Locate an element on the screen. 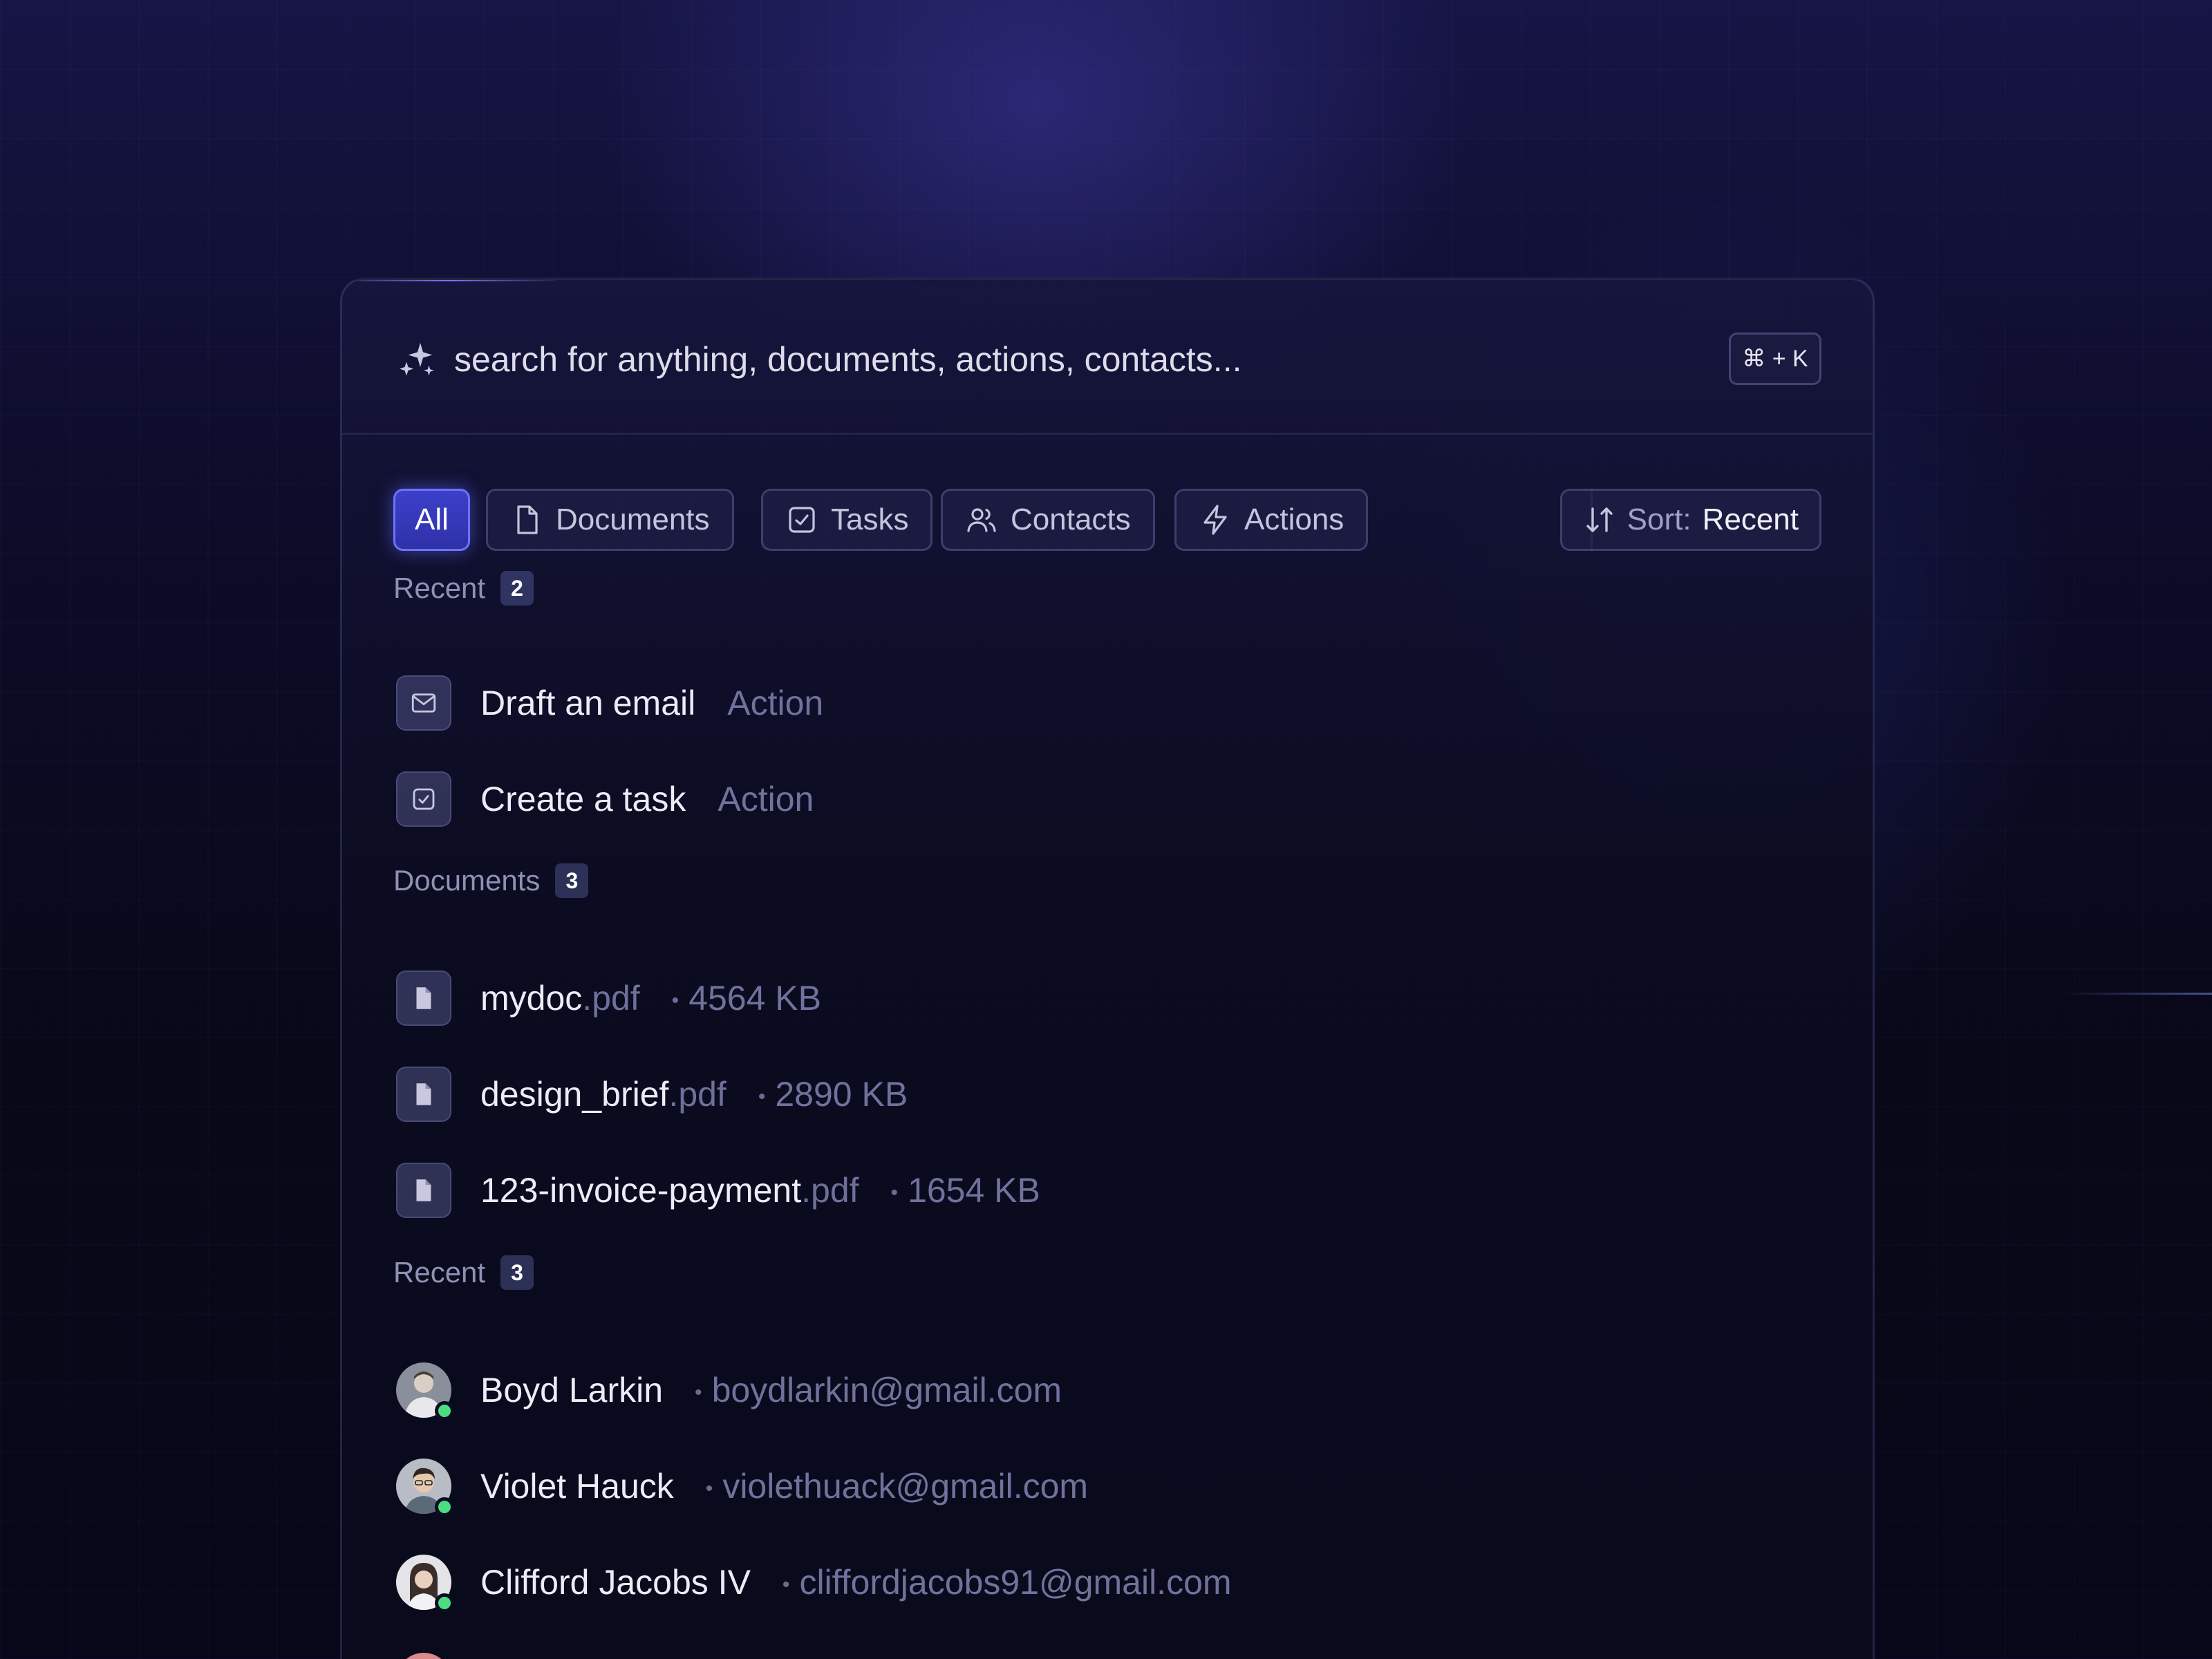 The image size is (2212, 1659). sort-label: Sort: is located at coordinates (1659, 519).